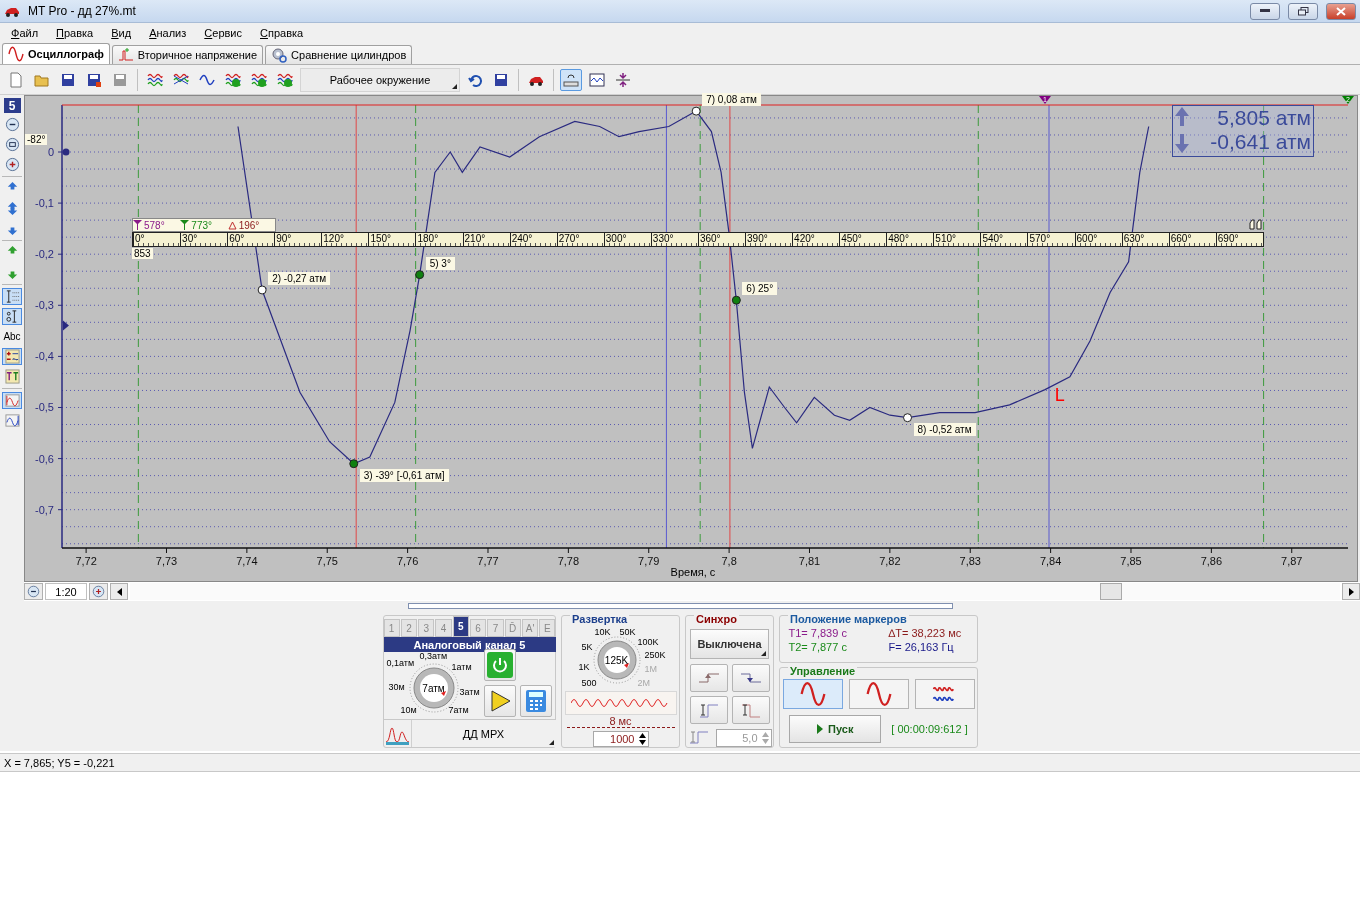 Image resolution: width=1360 pixels, height=900 pixels. Describe the element at coordinates (327, 561) in the screenshot. I see `x-tick-label: 7,75` at that location.